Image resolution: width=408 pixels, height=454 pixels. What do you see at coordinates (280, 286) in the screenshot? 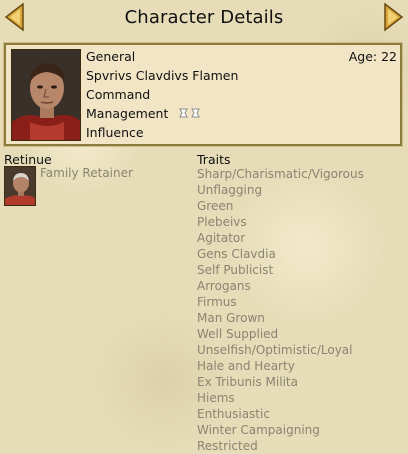
I see `trait-item: Arrogans` at bounding box center [280, 286].